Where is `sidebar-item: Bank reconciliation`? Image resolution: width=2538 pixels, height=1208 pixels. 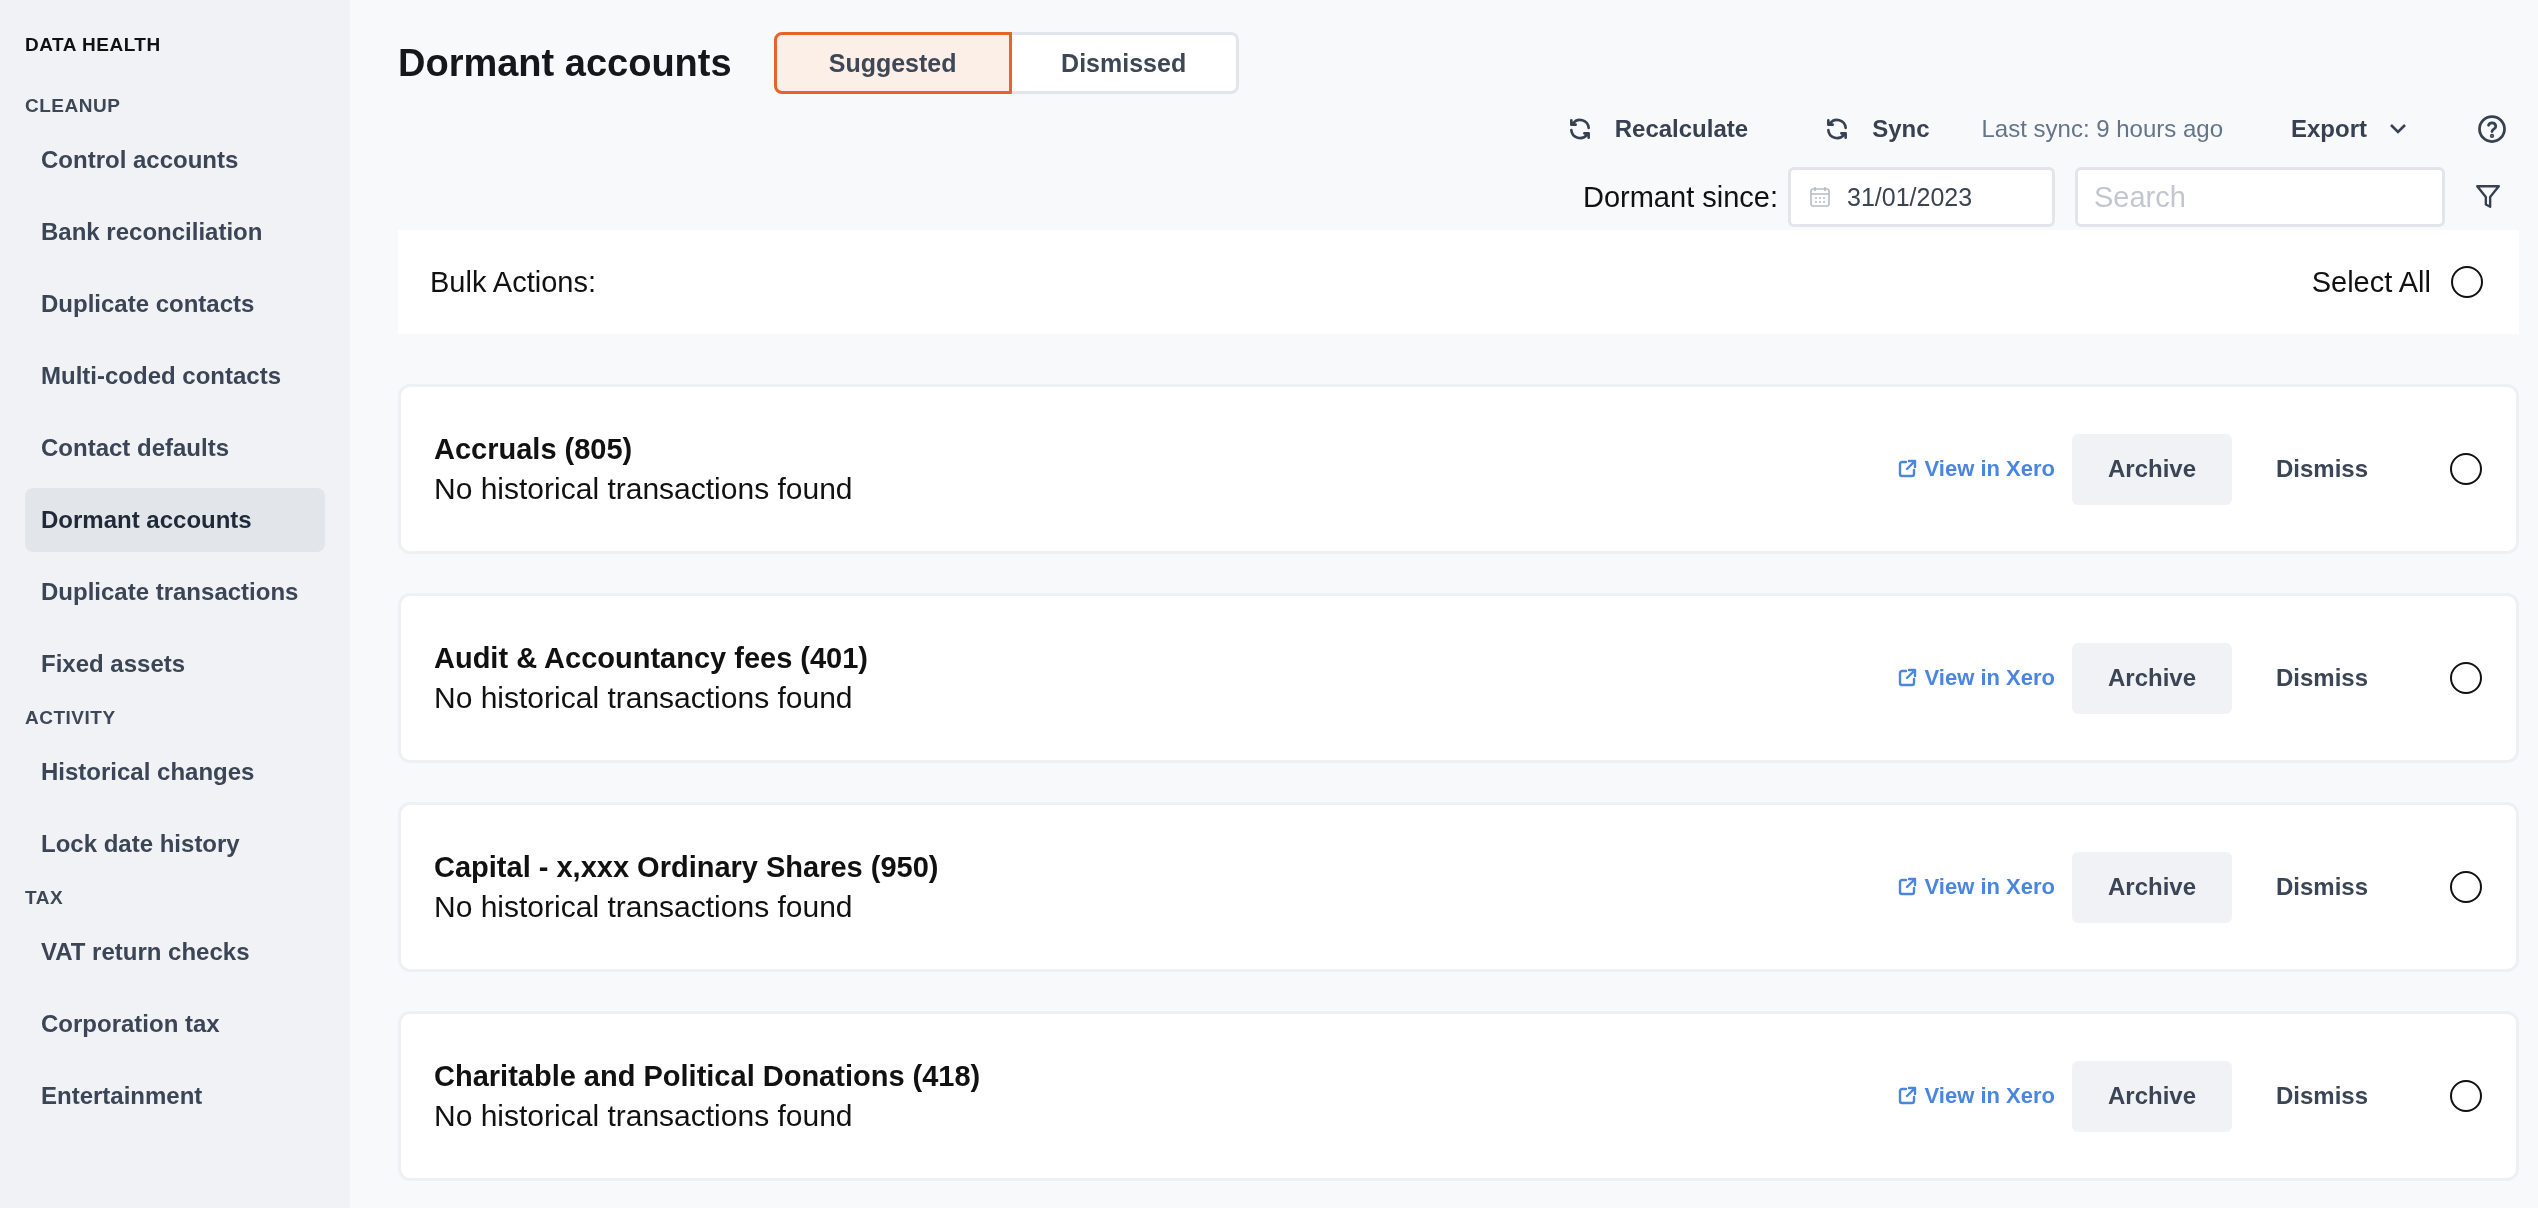
sidebar-item: Bank reconciliation is located at coordinates (175, 232).